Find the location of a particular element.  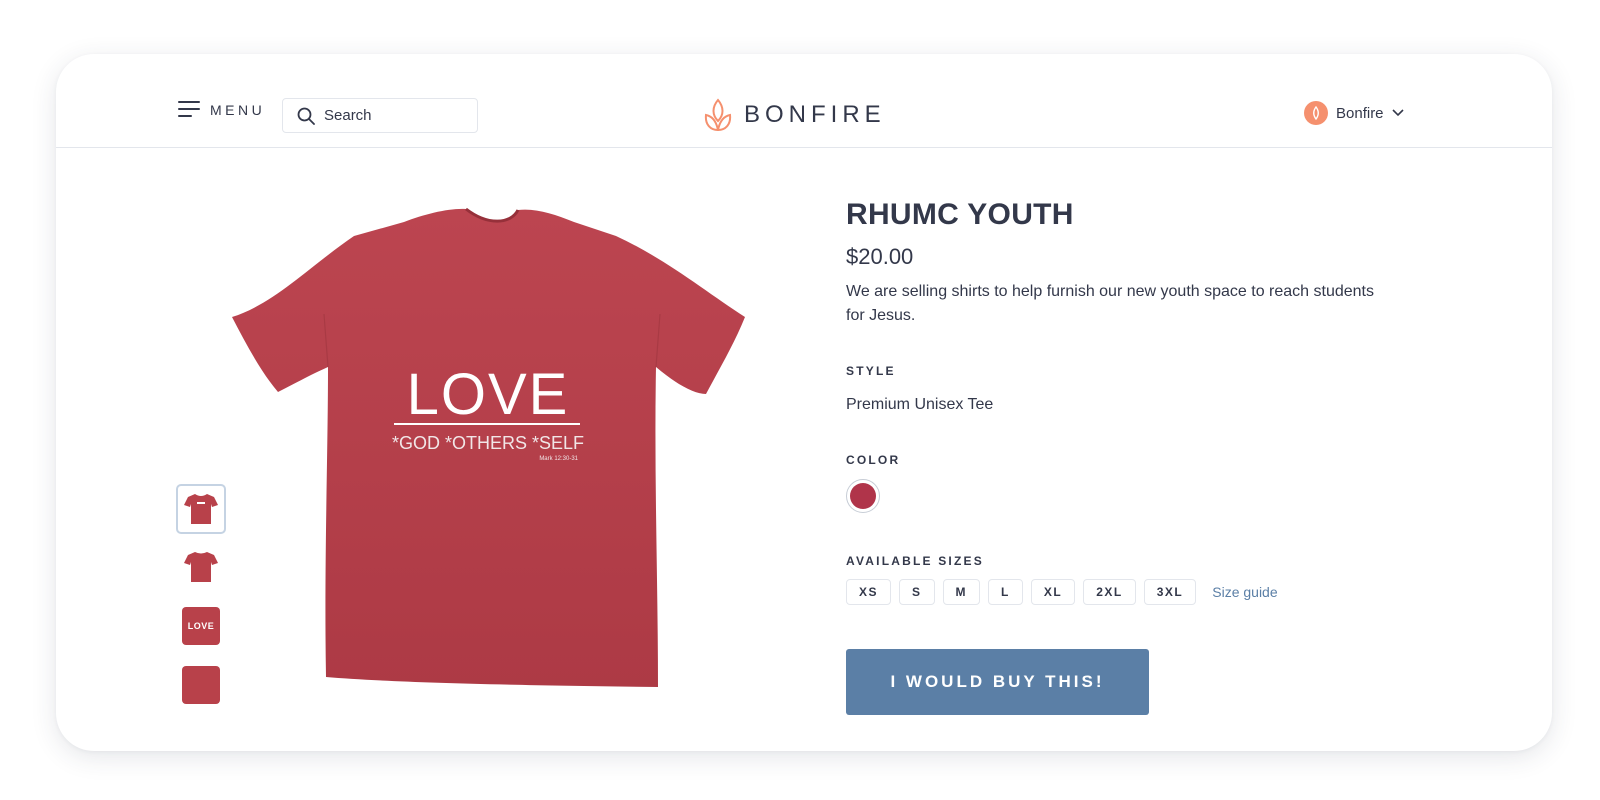

product-price: $20.00 is located at coordinates (880, 256).